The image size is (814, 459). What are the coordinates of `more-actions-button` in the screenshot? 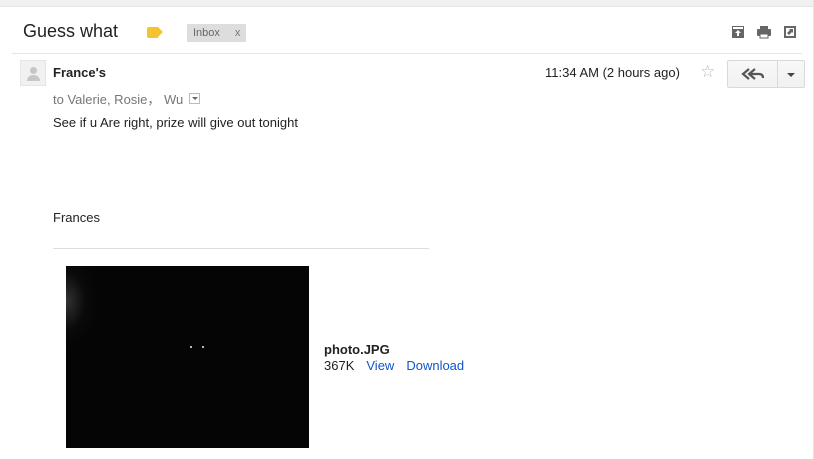 It's located at (791, 74).